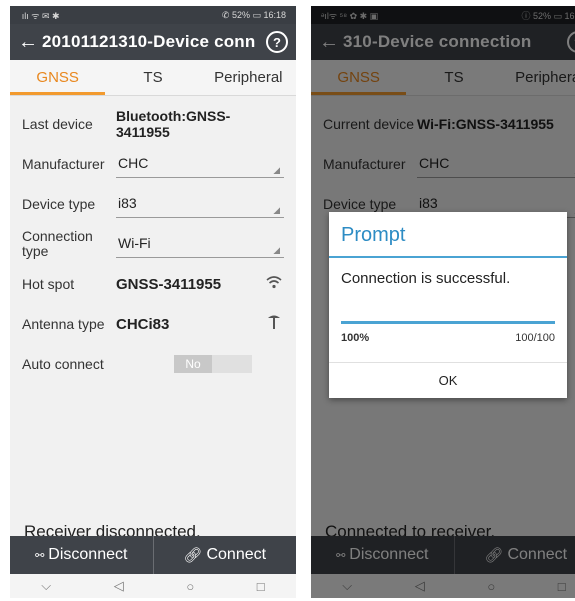 The image size is (575, 601). I want to click on antenna-type-label: Antenna type, so click(63, 323).